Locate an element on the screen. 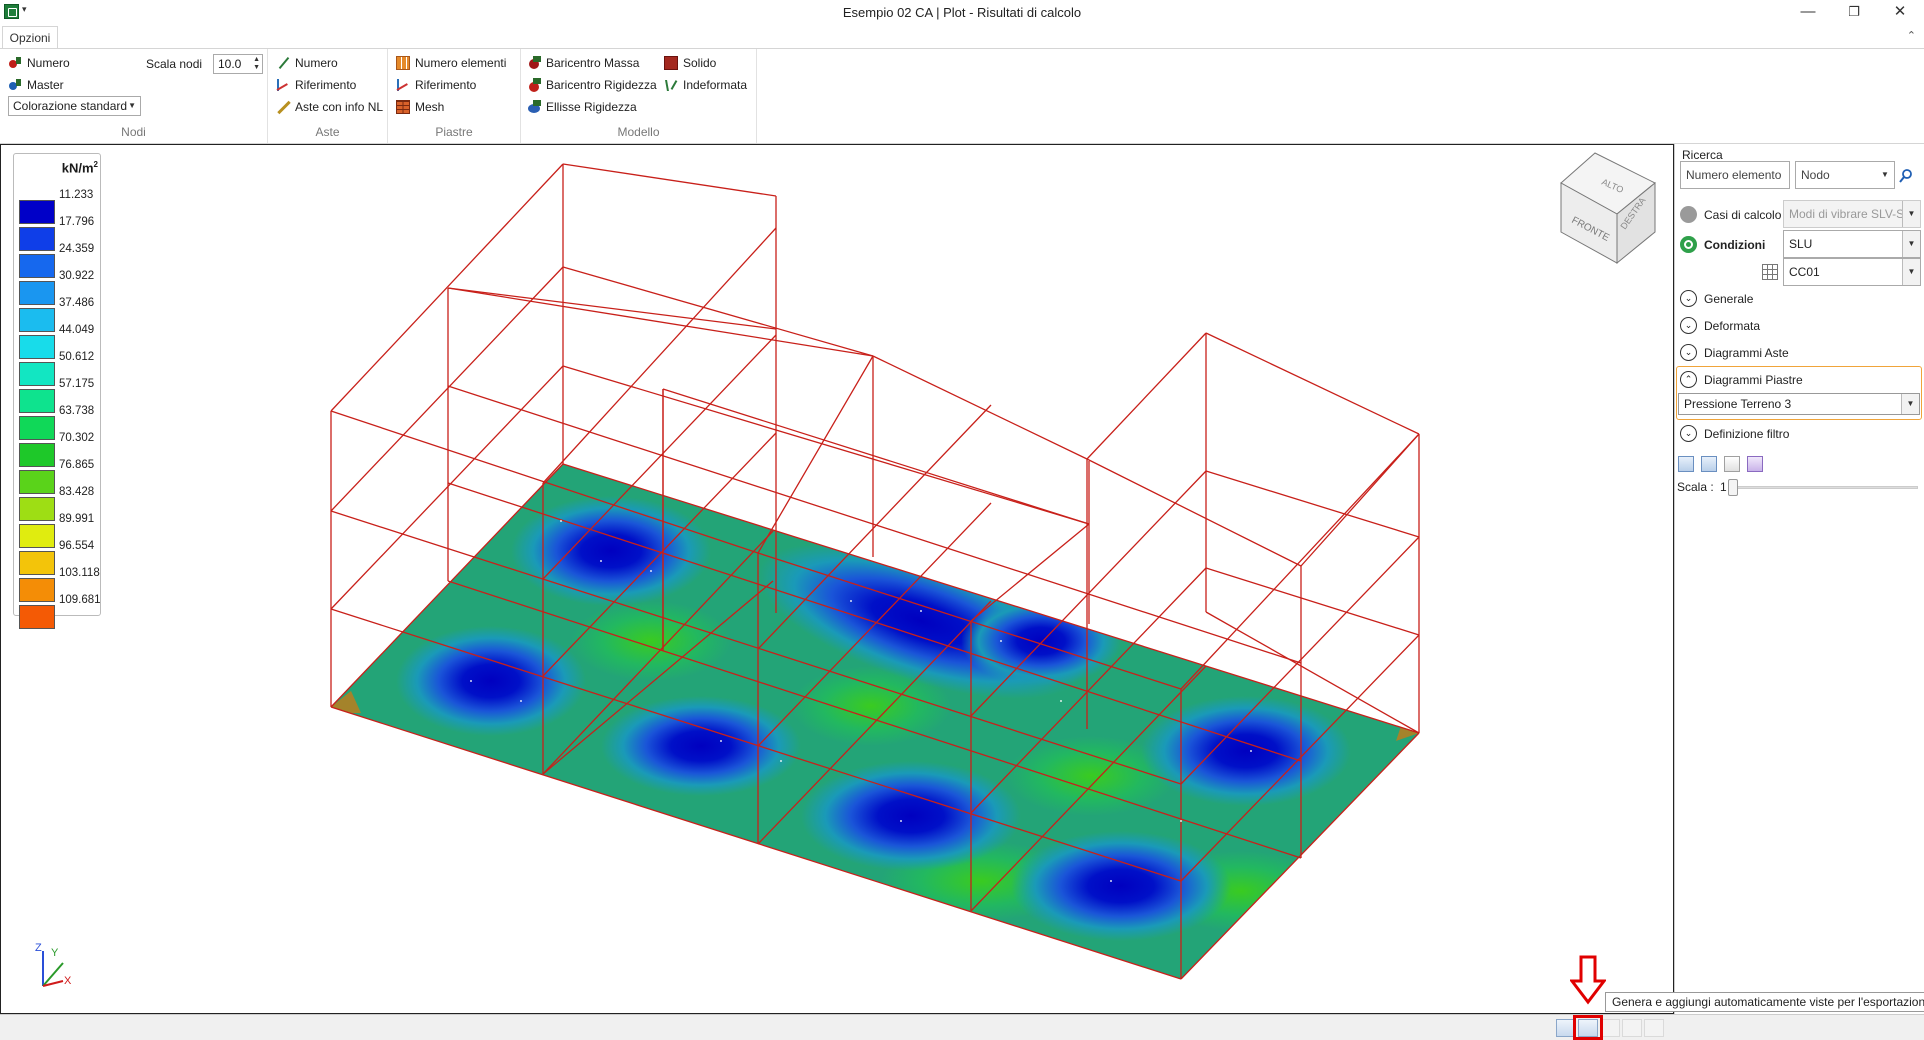  piastre-mesh-toggle: Mesh is located at coordinates (420, 107).